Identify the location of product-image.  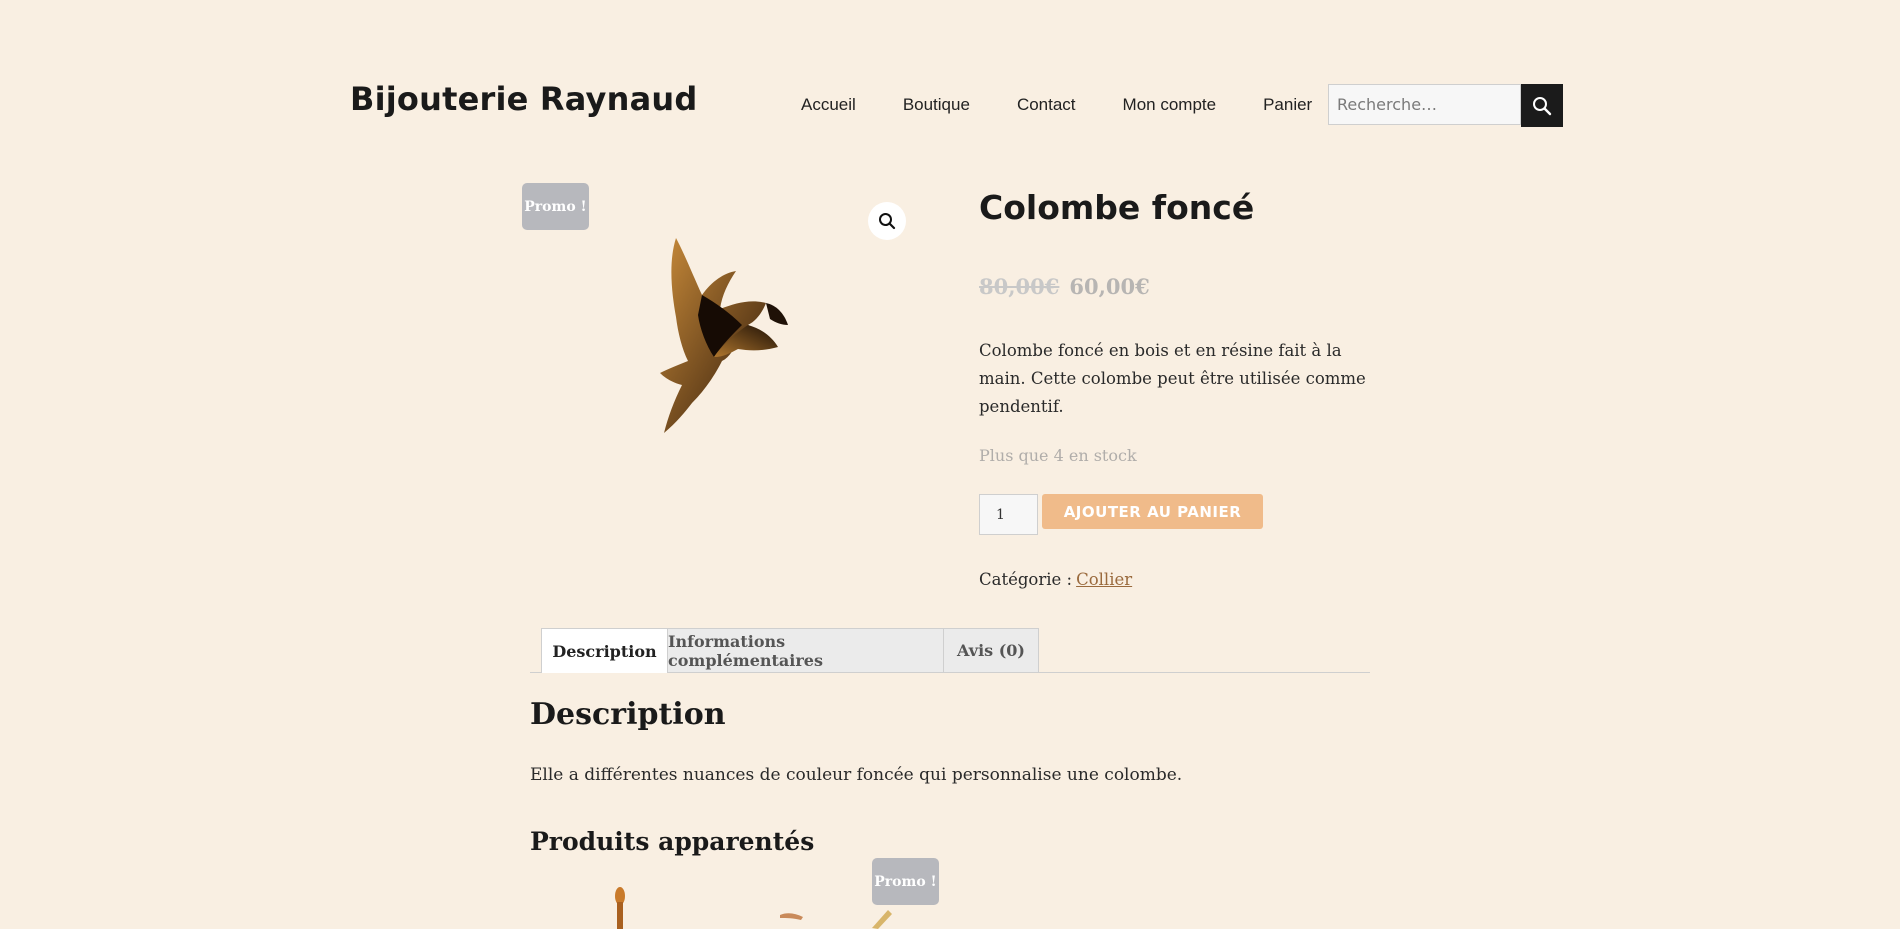
(717, 335).